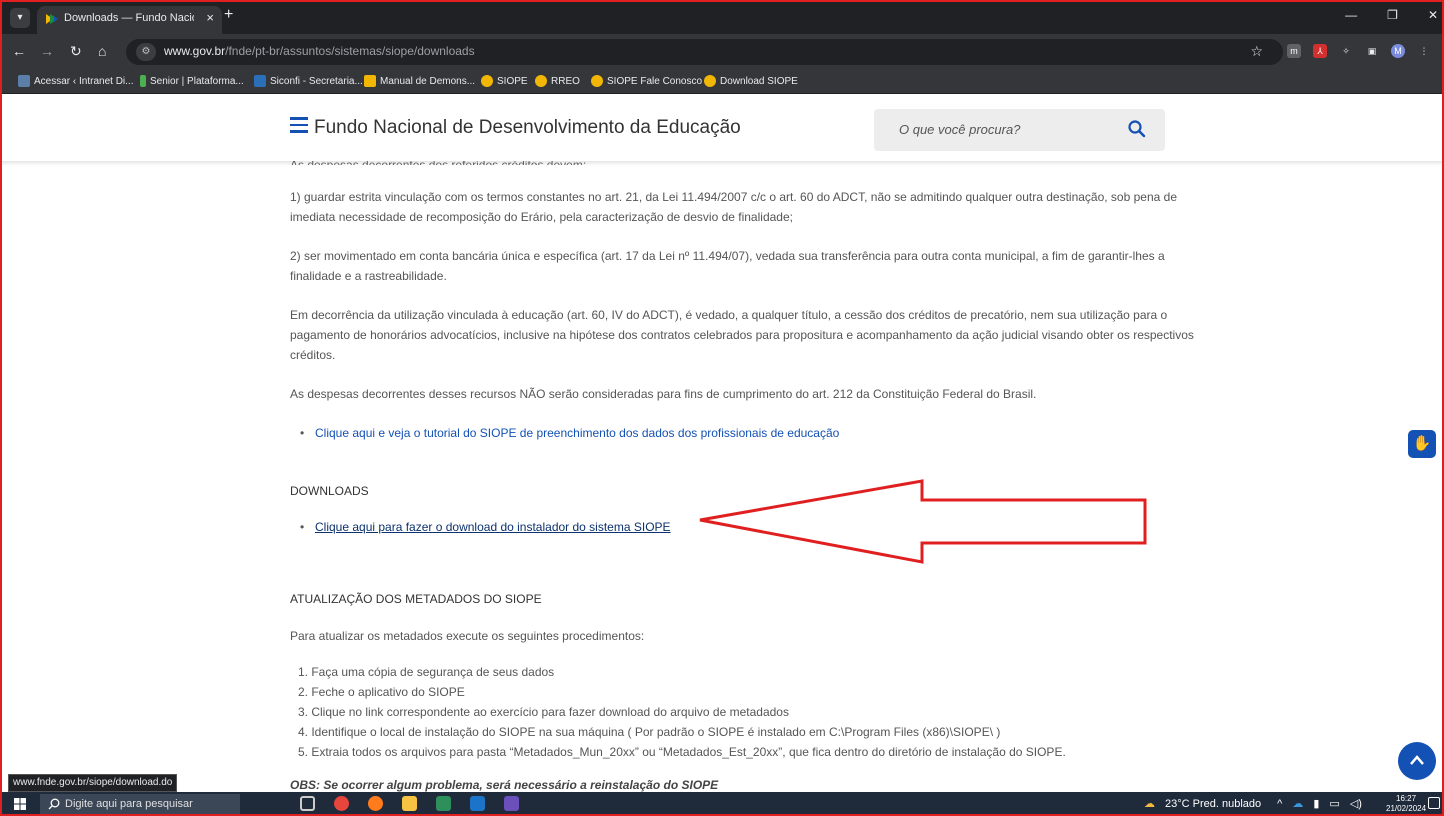  What do you see at coordinates (1256, 51) in the screenshot?
I see `bookmark-star-icon: ☆` at bounding box center [1256, 51].